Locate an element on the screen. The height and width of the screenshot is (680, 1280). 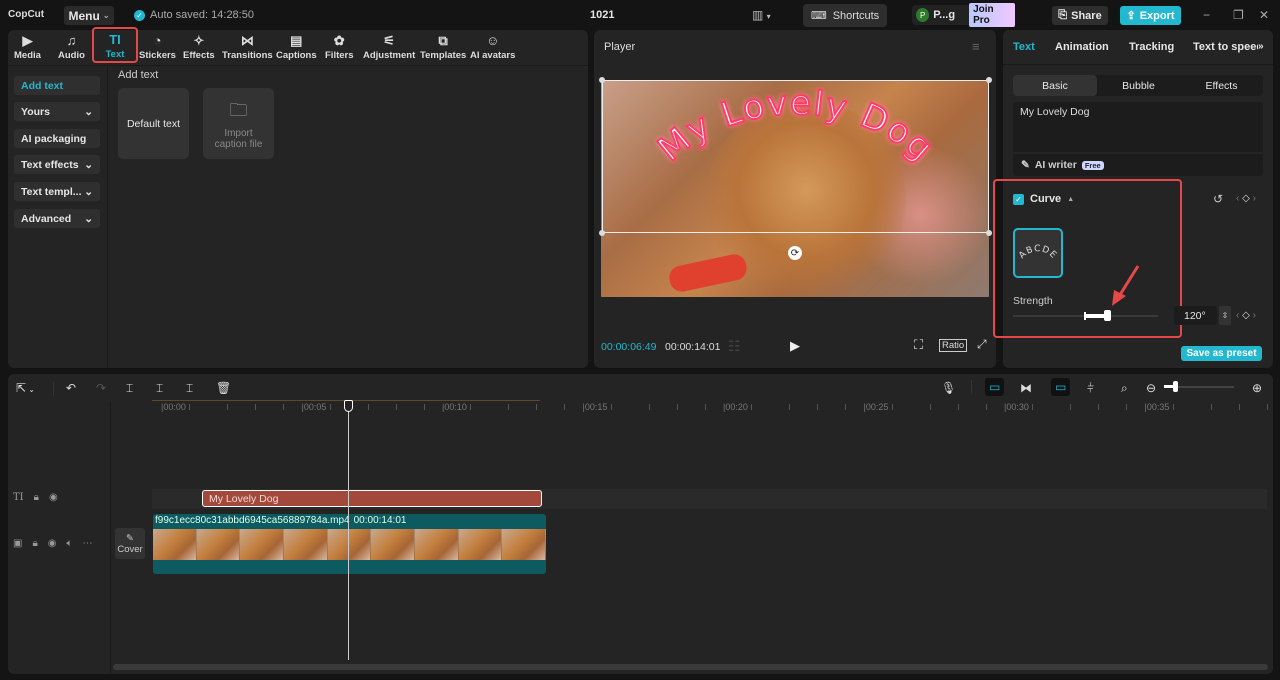
tab-audio: ♫ Audio is located at coordinates (71, 47).